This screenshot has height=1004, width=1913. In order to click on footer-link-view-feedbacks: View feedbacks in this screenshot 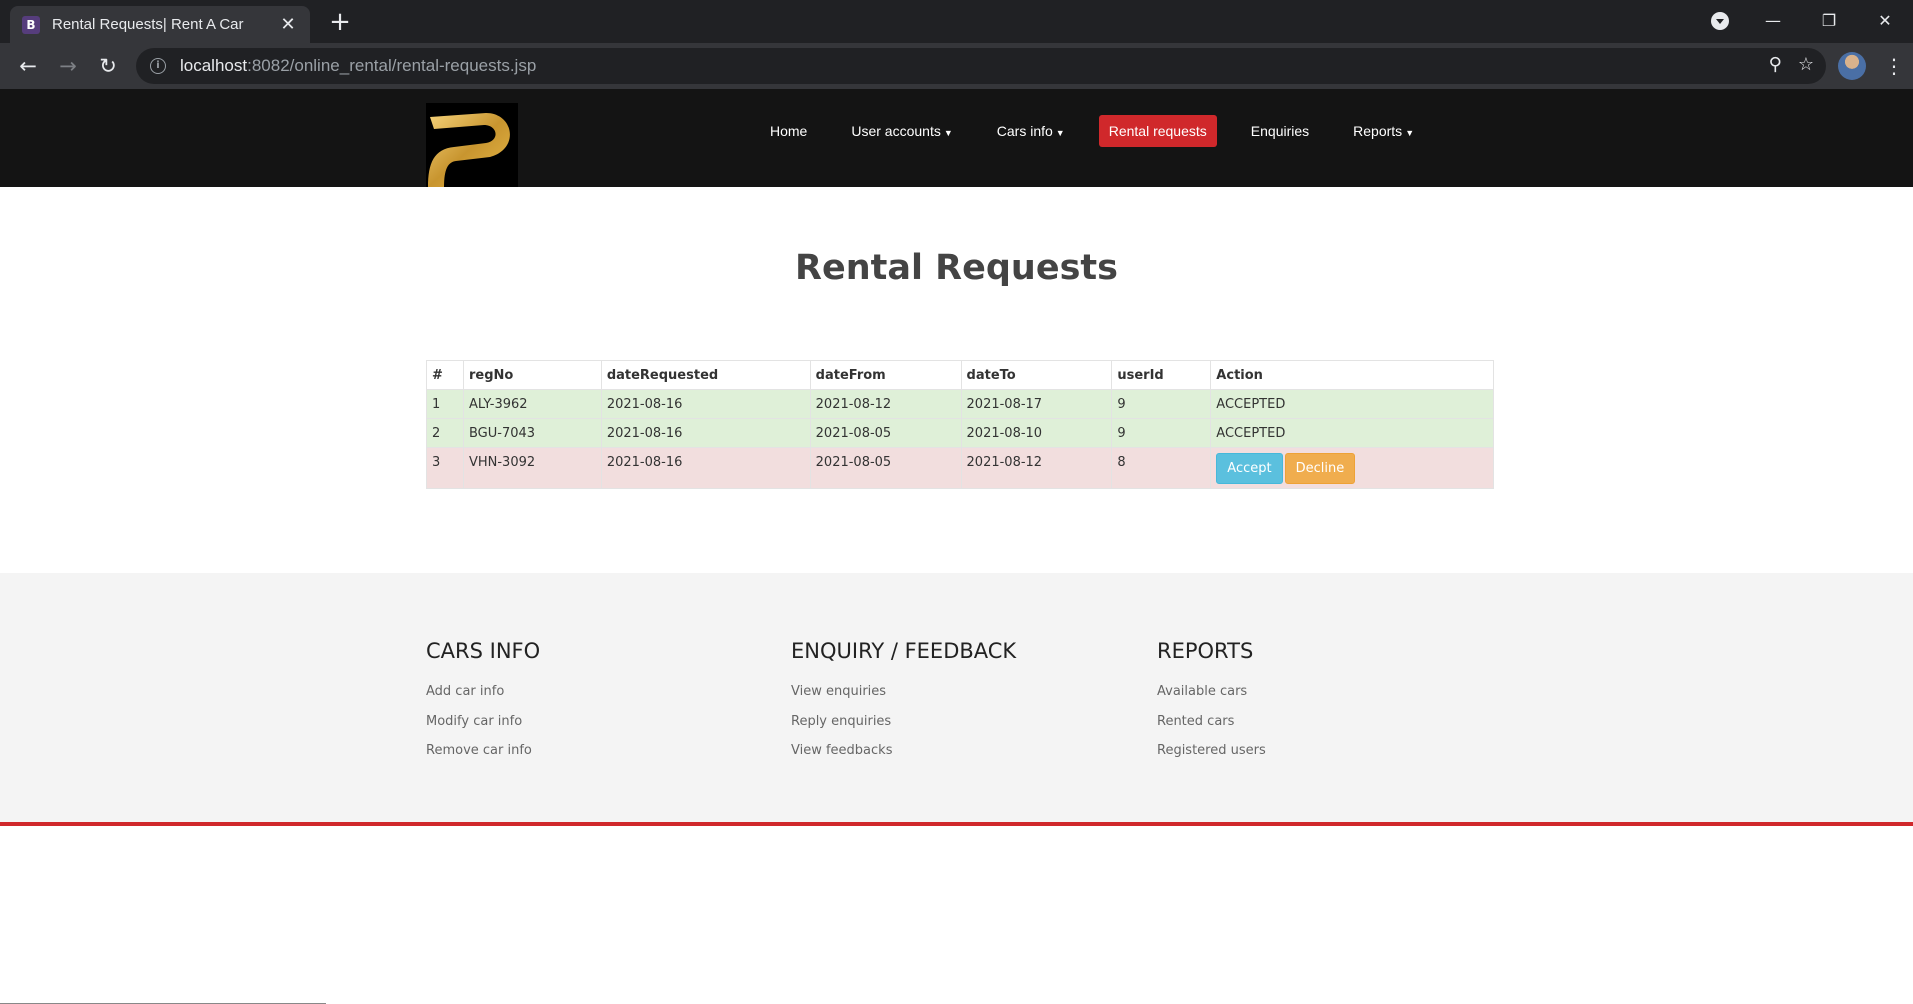, I will do `click(903, 751)`.